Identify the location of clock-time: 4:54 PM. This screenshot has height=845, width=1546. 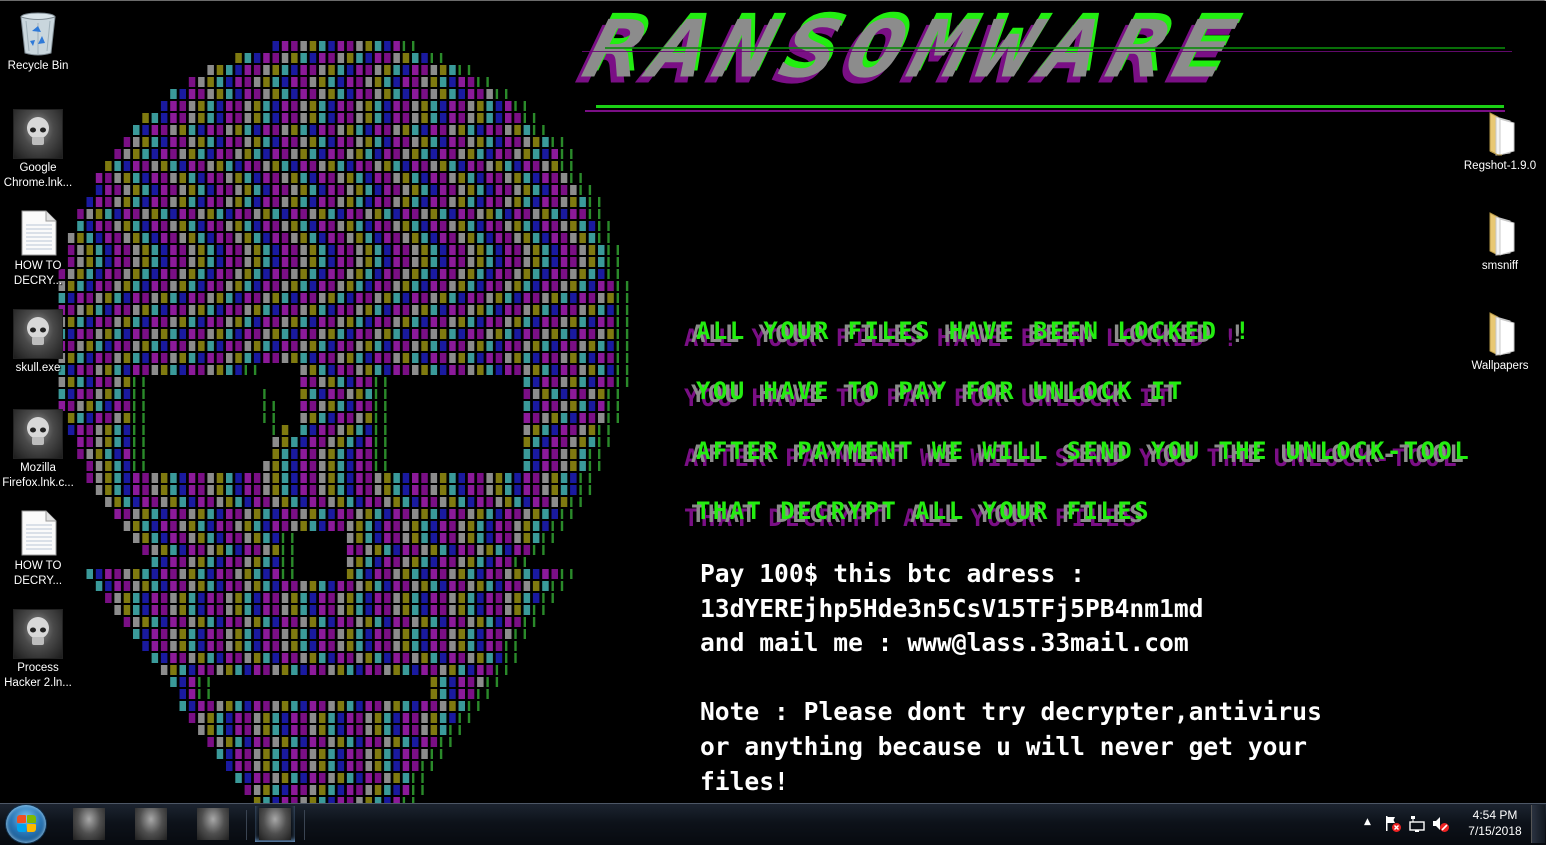
(1495, 815).